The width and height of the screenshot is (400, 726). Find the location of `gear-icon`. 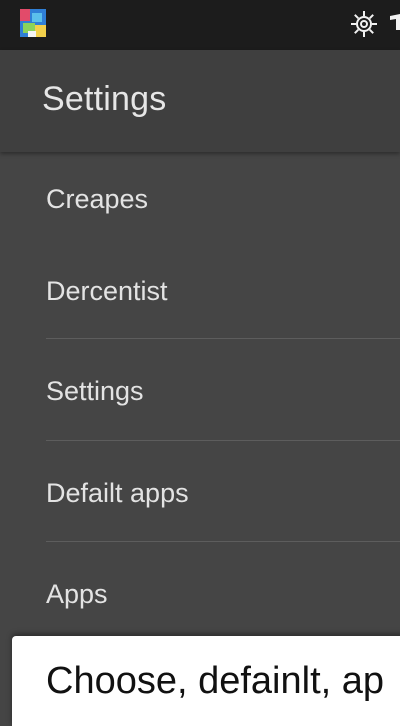

gear-icon is located at coordinates (364, 24).